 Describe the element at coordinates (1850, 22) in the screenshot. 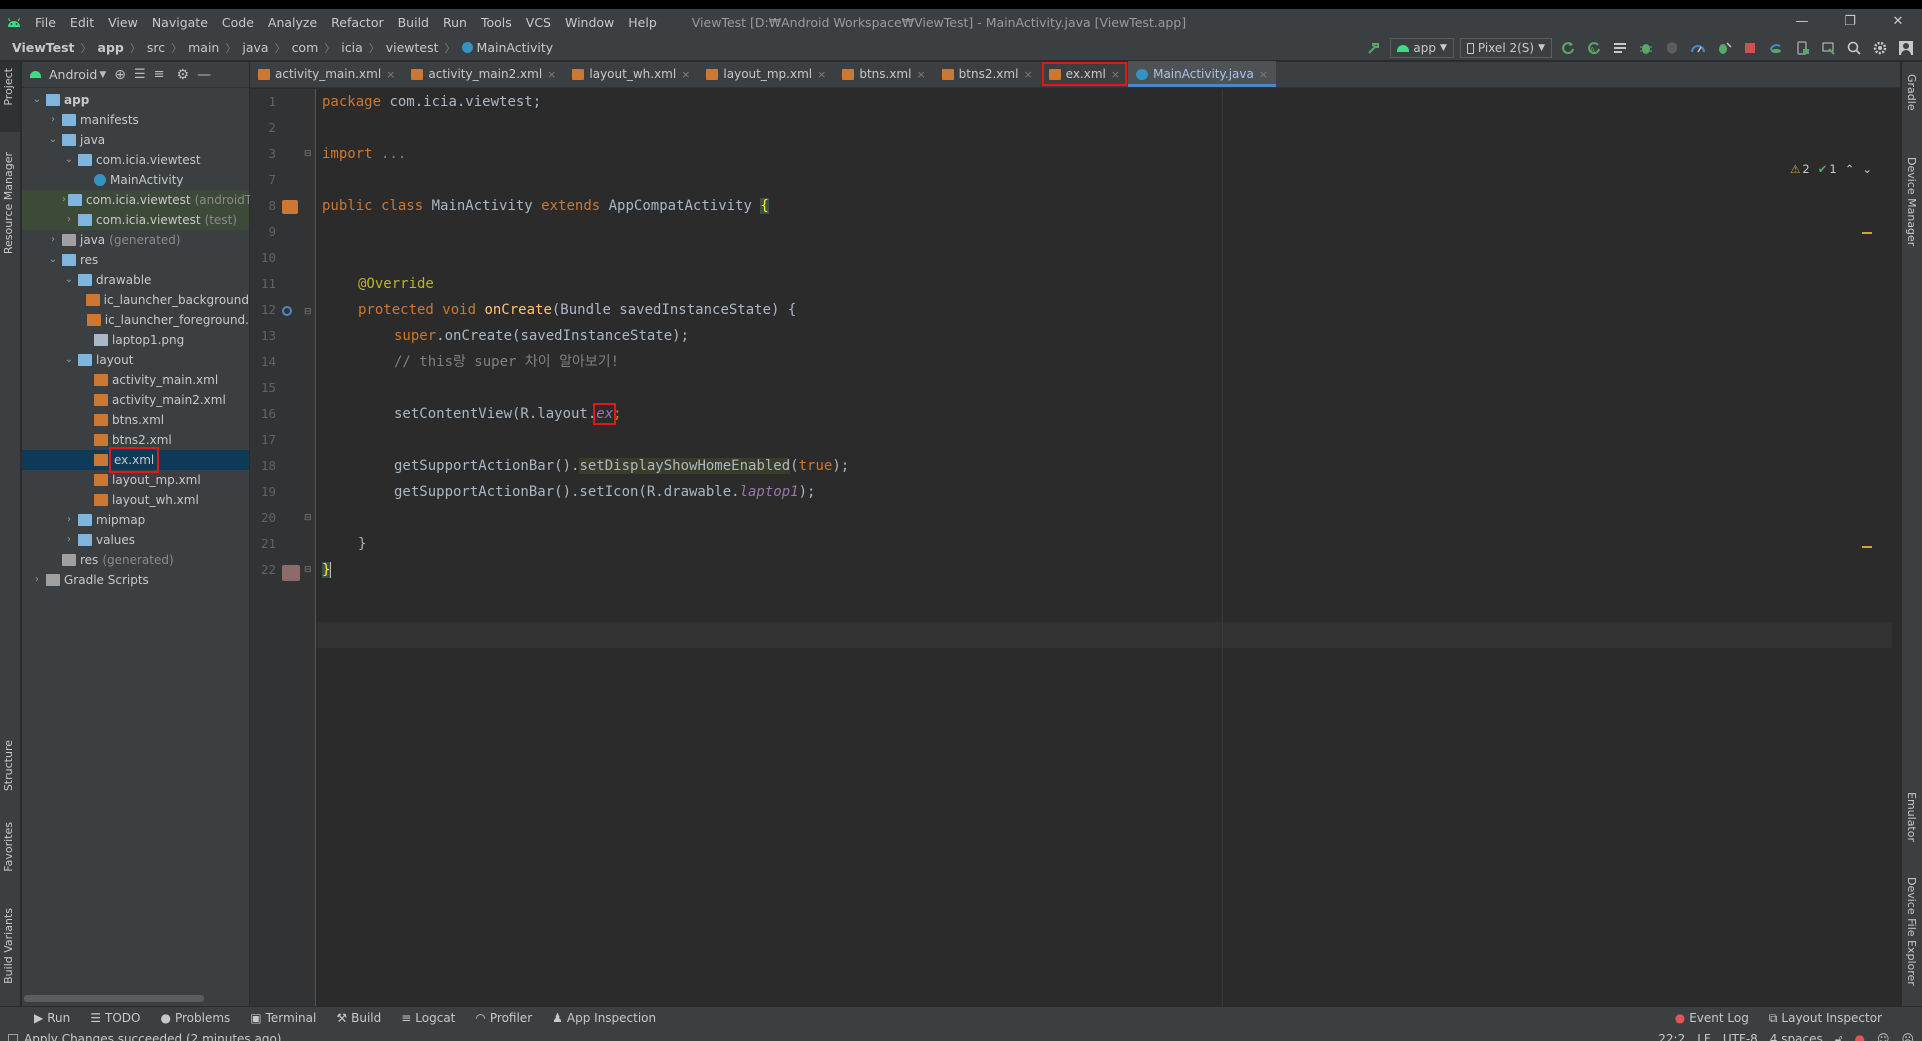

I see `restore-button: ❐` at that location.